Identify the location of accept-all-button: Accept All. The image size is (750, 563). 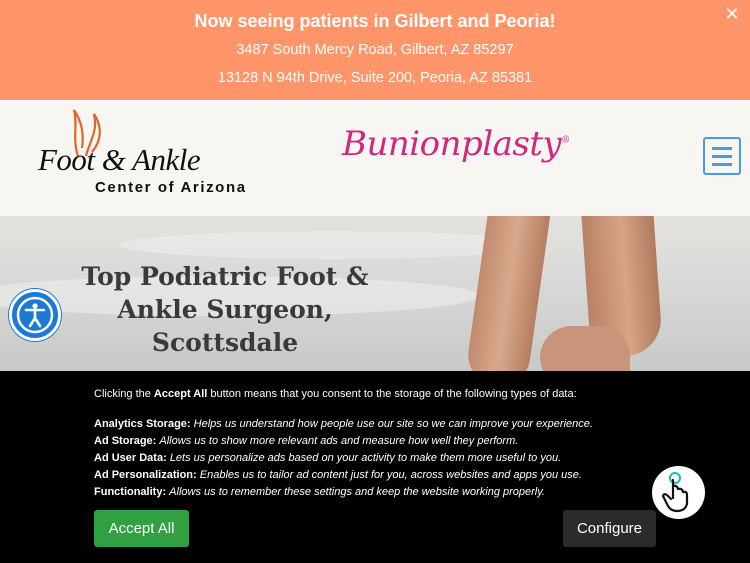
(141, 528).